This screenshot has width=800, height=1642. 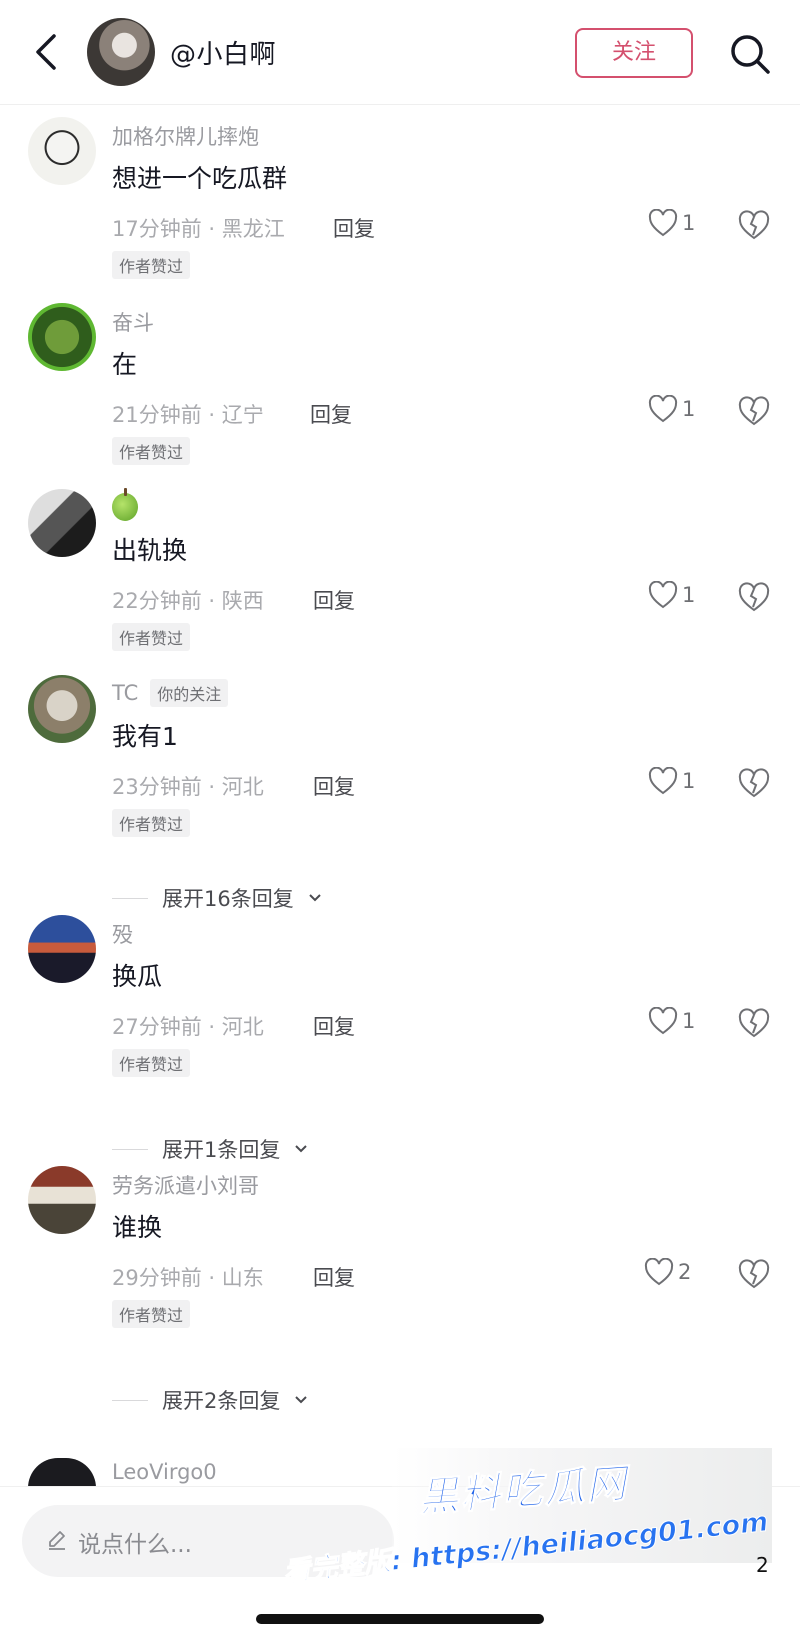 I want to click on commenter-nickname: 奋斗, so click(x=133, y=322).